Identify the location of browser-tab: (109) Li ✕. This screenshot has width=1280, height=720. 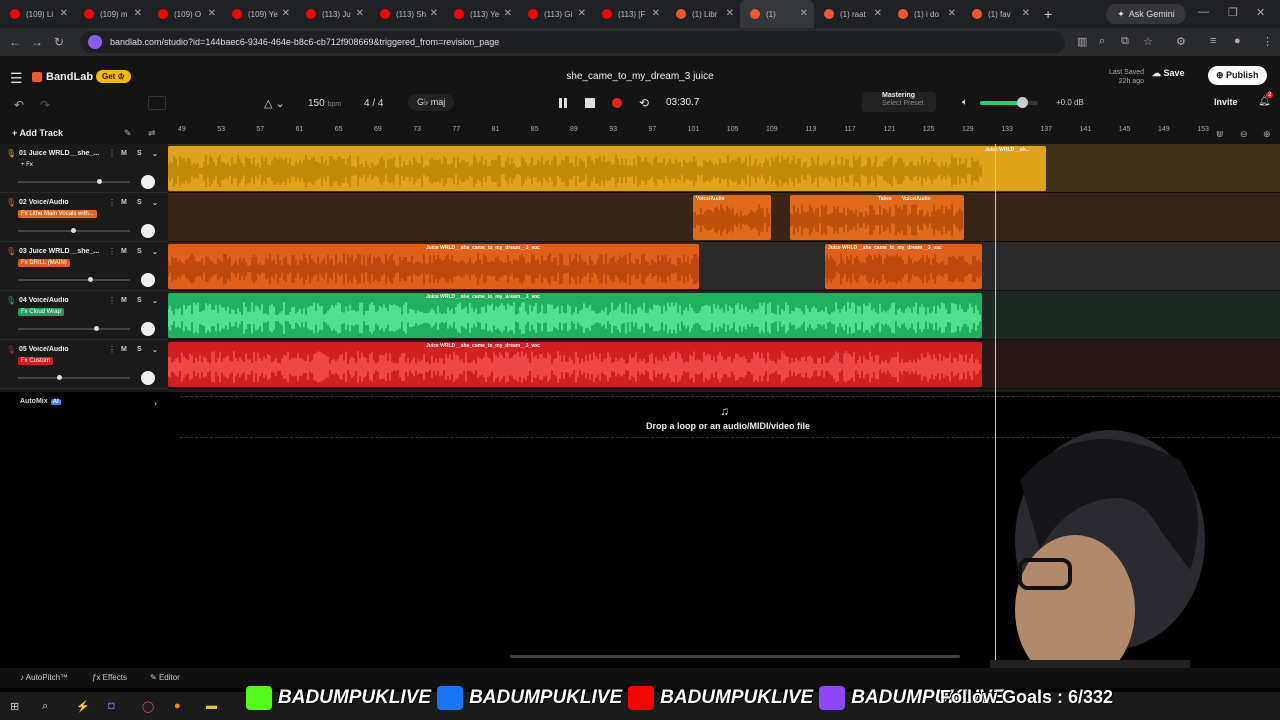
(37, 14).